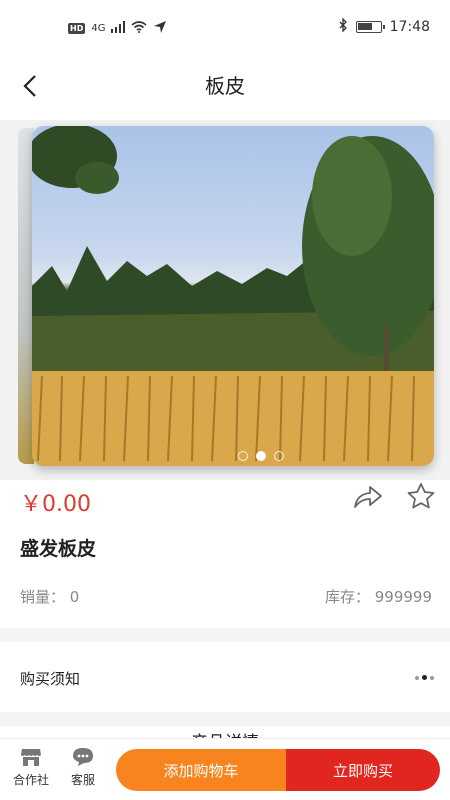  Describe the element at coordinates (343, 26) in the screenshot. I see `bluetooth-icon` at that location.